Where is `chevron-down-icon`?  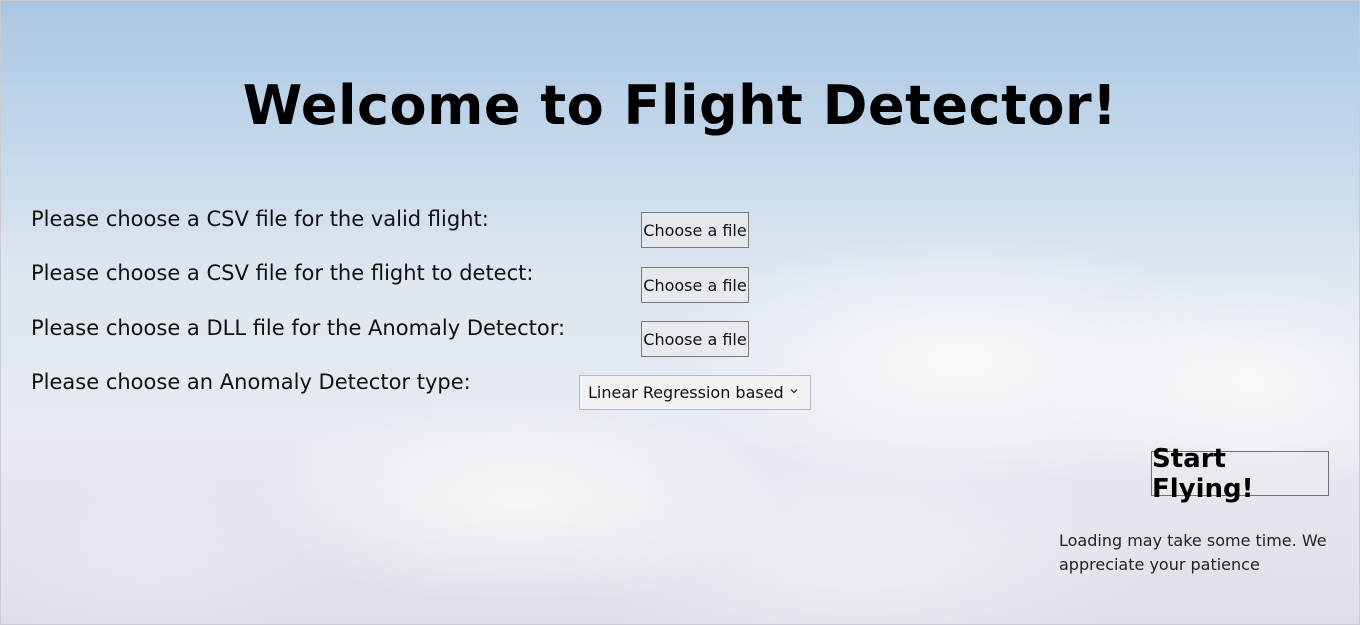 chevron-down-icon is located at coordinates (794, 391).